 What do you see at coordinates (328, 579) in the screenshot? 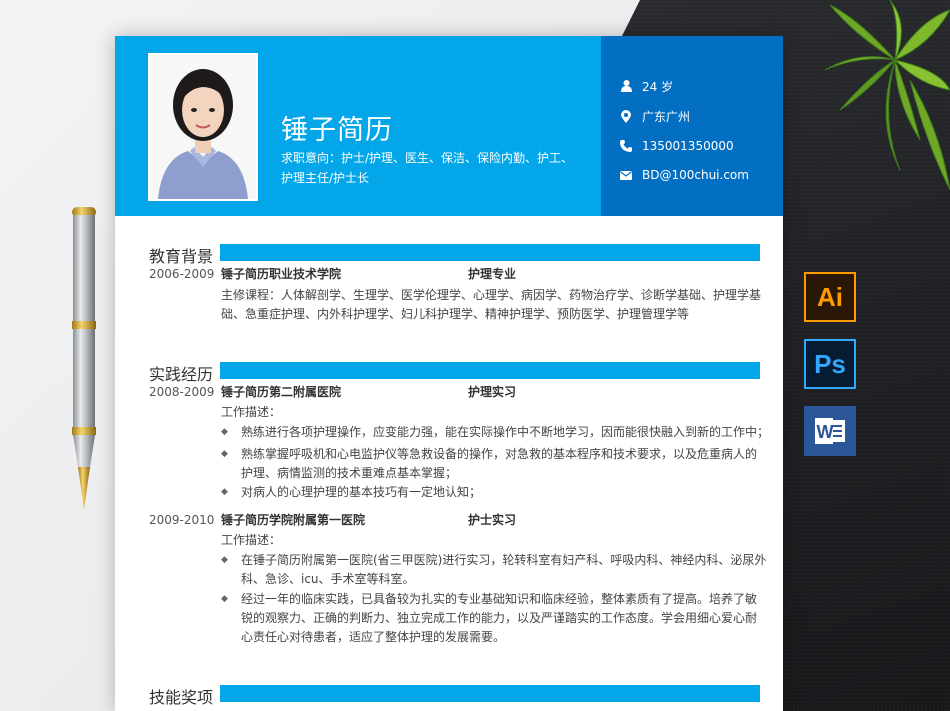
I see `job-2-bullet-1-line-2: 科、急诊、icu、手术室等科室。` at bounding box center [328, 579].